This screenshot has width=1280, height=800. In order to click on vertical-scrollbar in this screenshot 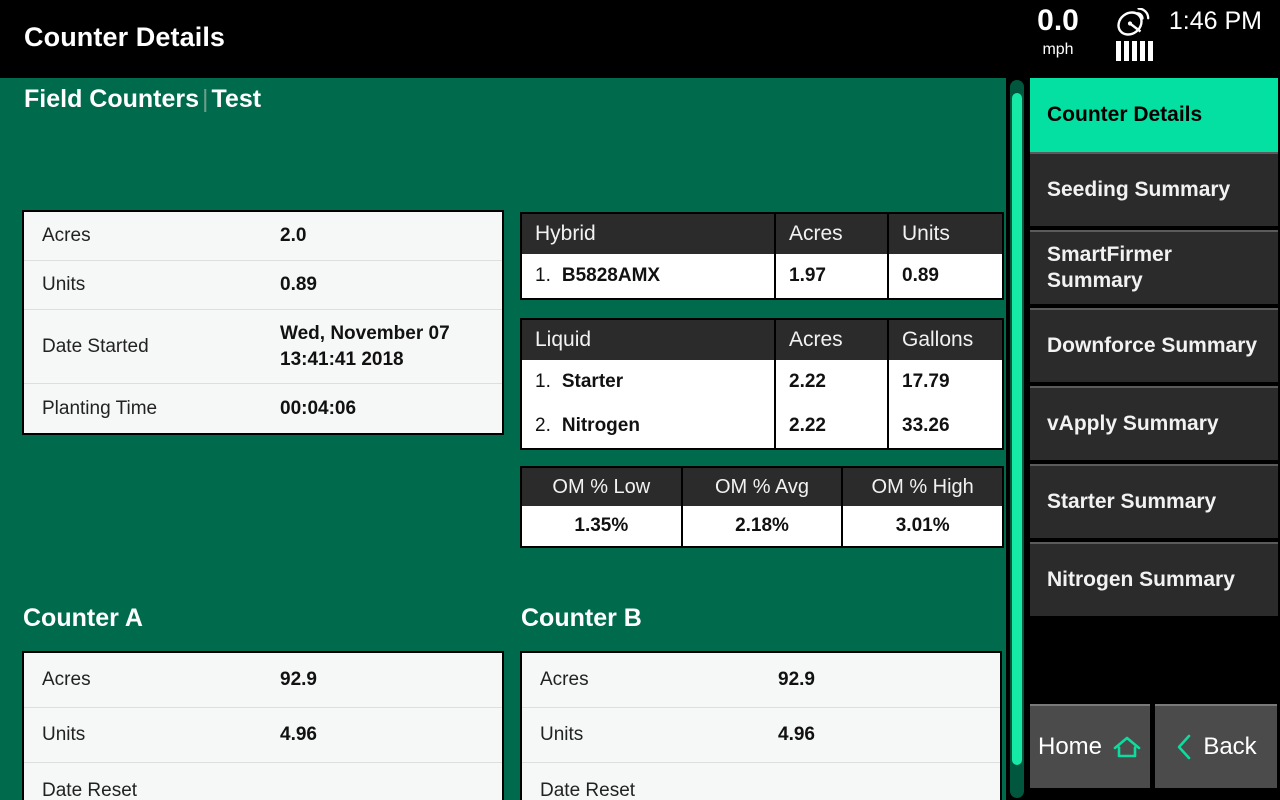, I will do `click(1017, 439)`.